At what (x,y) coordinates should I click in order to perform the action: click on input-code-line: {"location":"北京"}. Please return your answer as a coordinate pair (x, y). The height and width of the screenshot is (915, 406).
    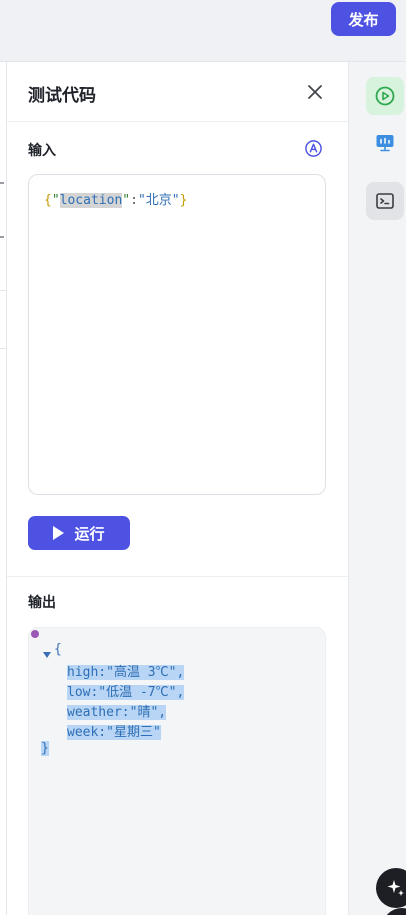
    Looking at the image, I should click on (115, 198).